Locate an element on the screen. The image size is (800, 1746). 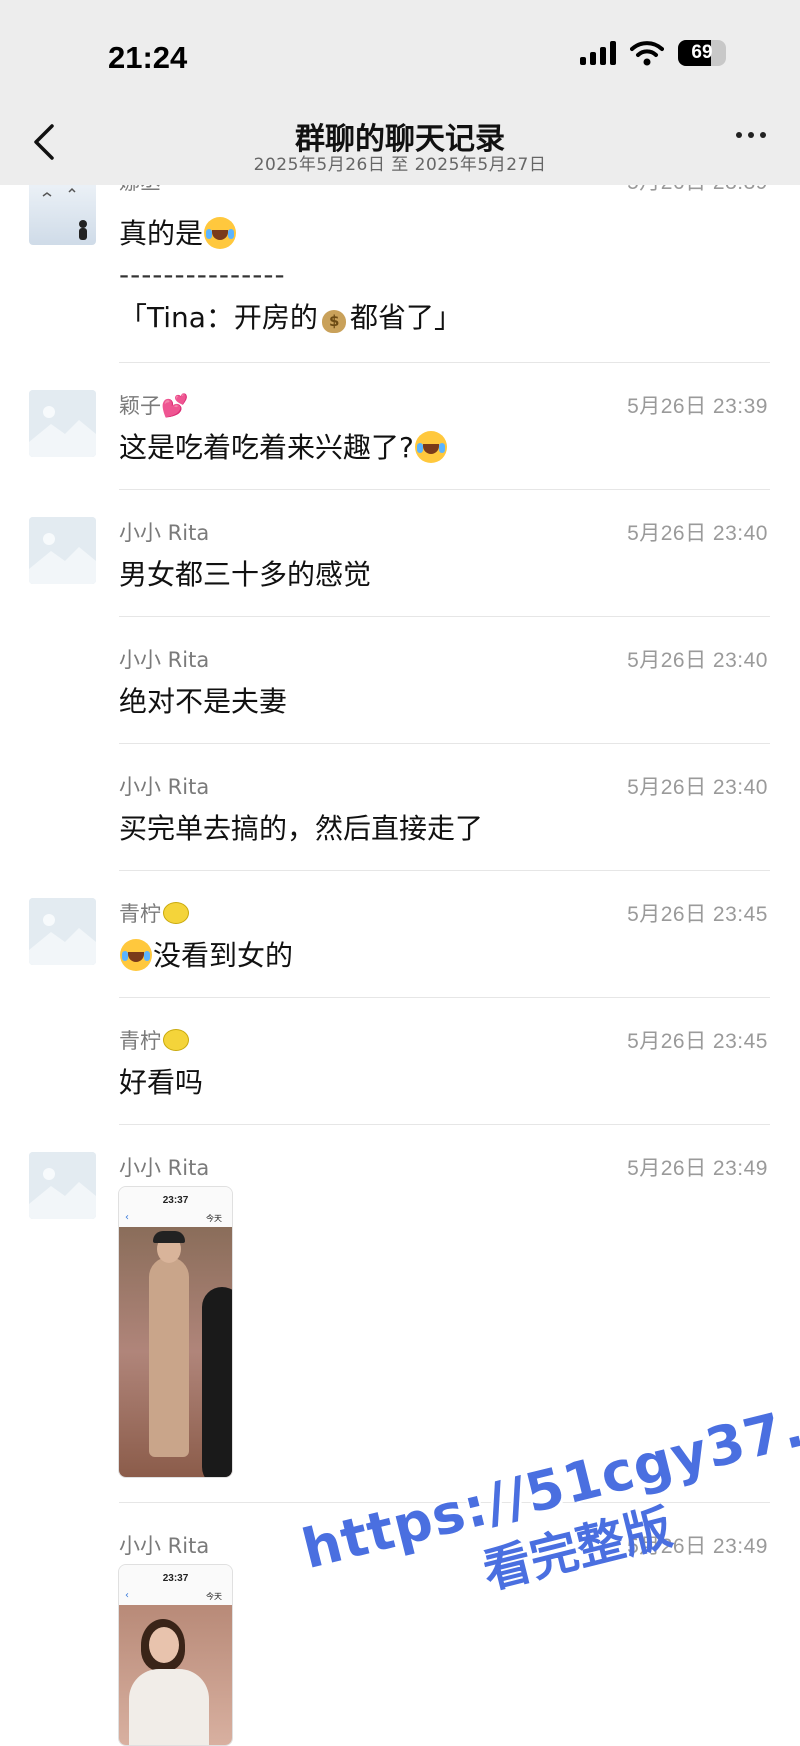
status-icons: 69 is located at coordinates (653, 53).